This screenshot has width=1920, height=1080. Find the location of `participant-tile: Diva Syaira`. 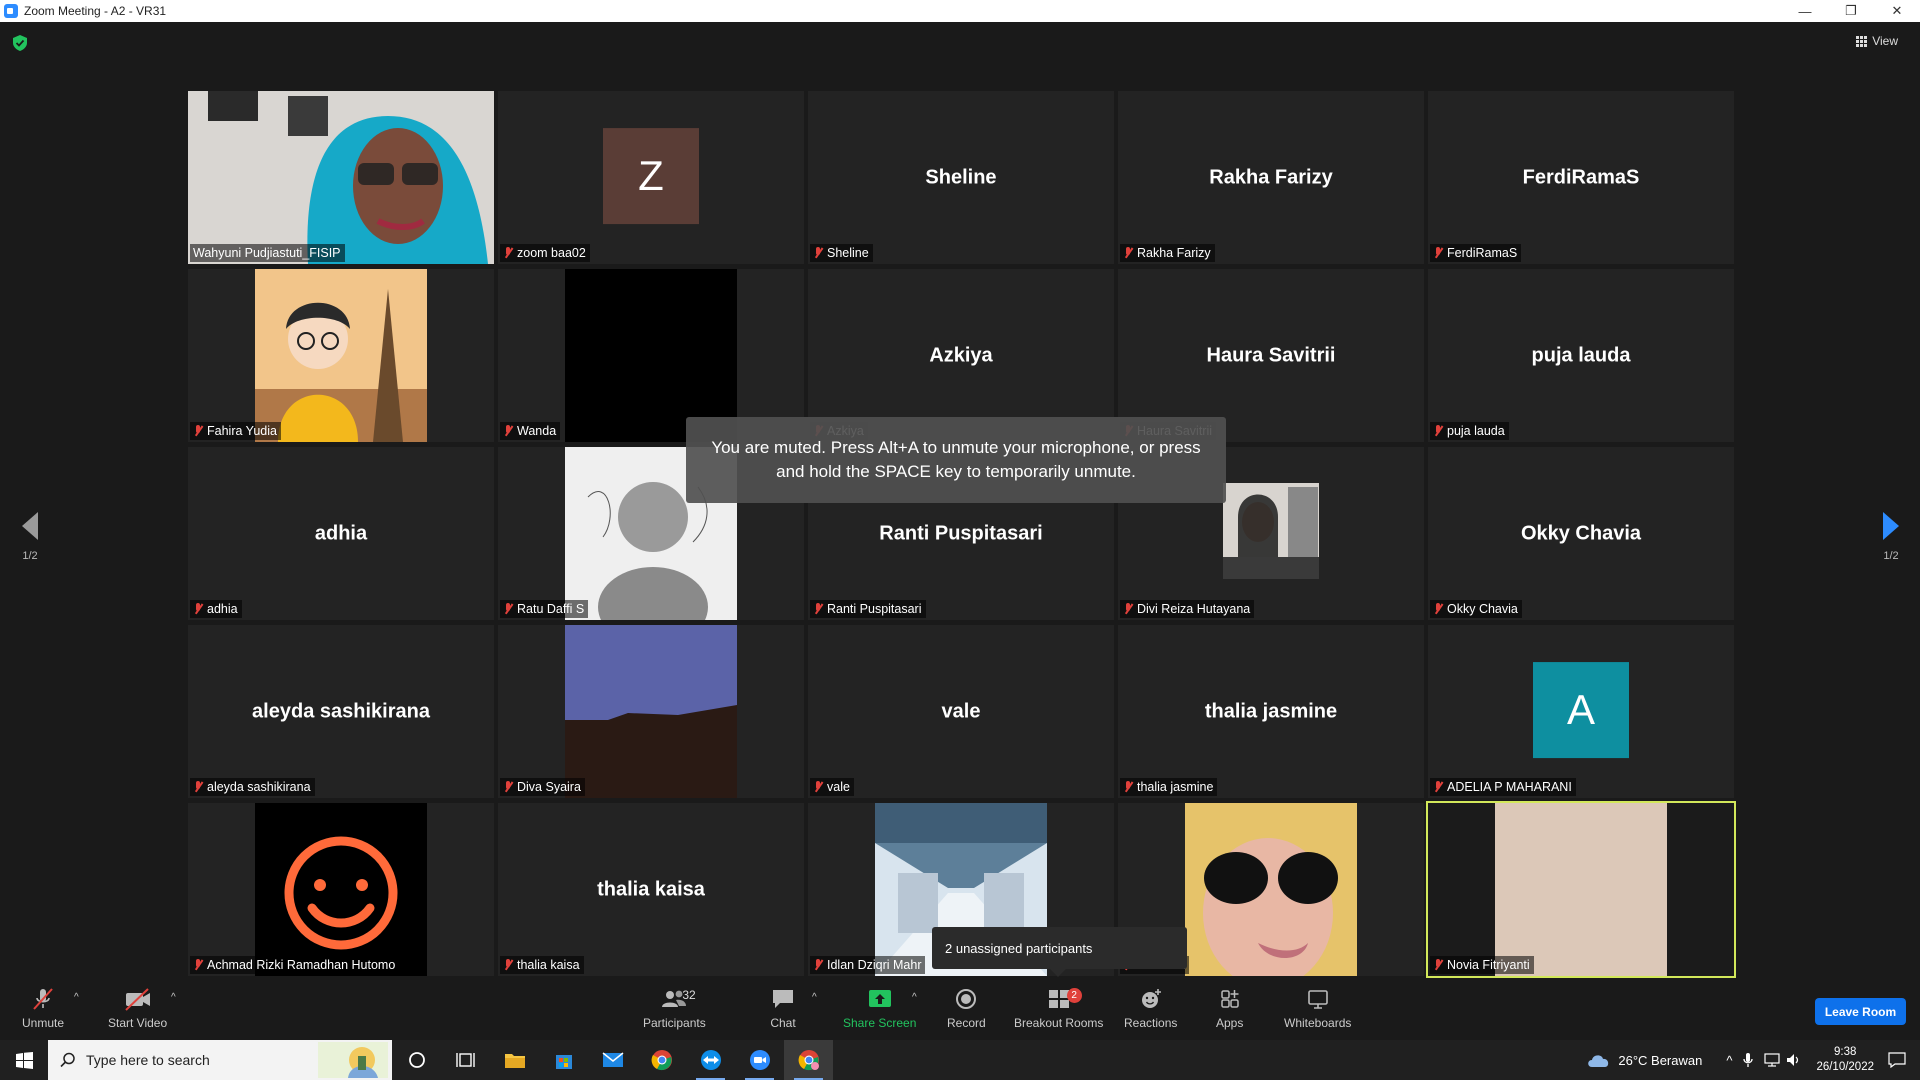

participant-tile: Diva Syaira is located at coordinates (651, 711).